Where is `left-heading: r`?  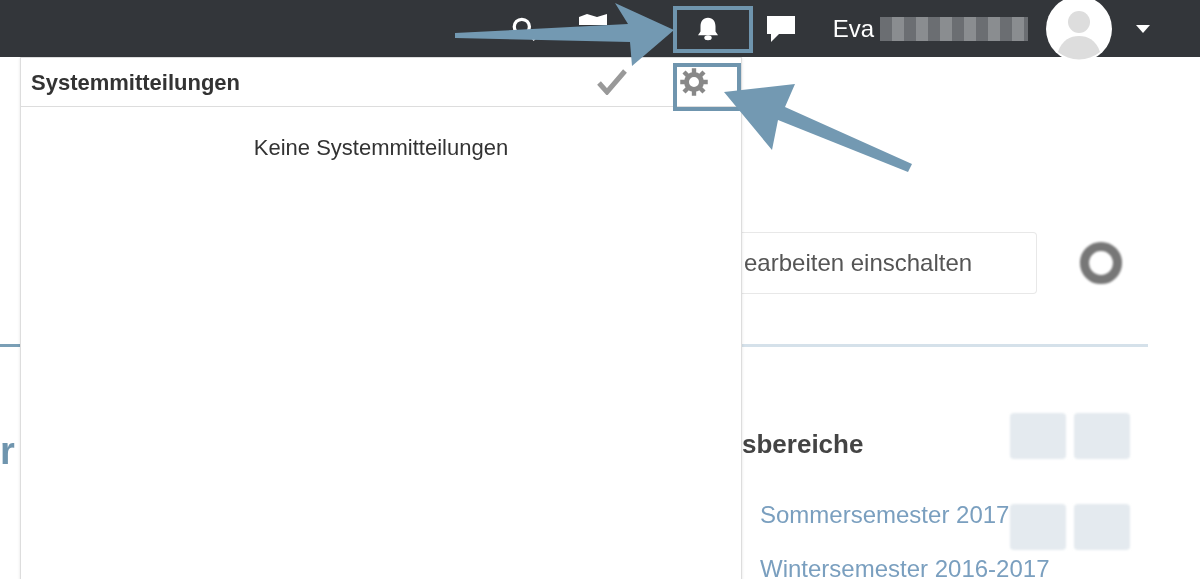
left-heading: r is located at coordinates (7, 451).